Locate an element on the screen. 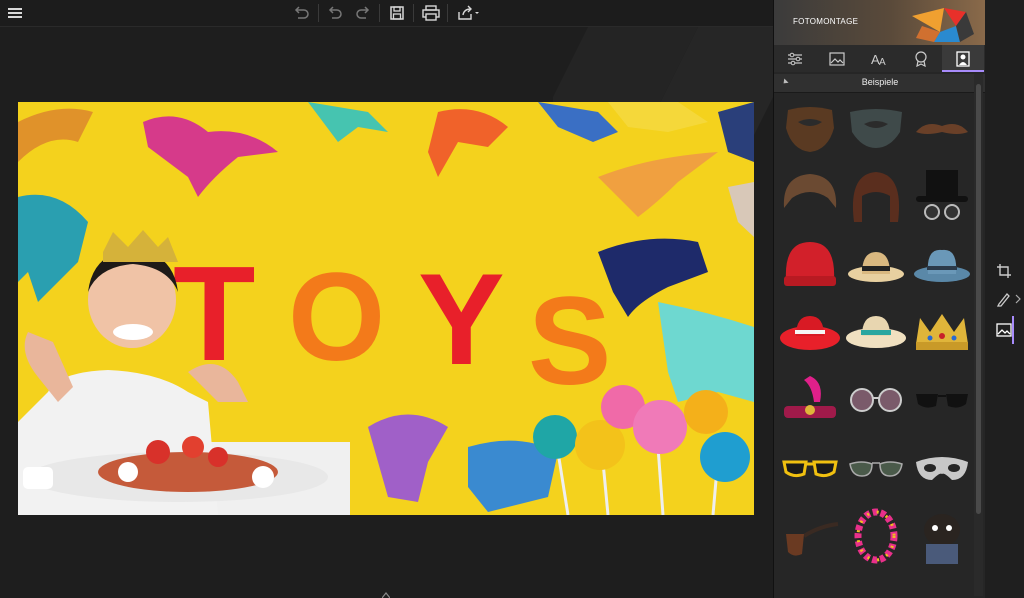 The width and height of the screenshot is (1024, 598). letter-s: S is located at coordinates (569, 341).